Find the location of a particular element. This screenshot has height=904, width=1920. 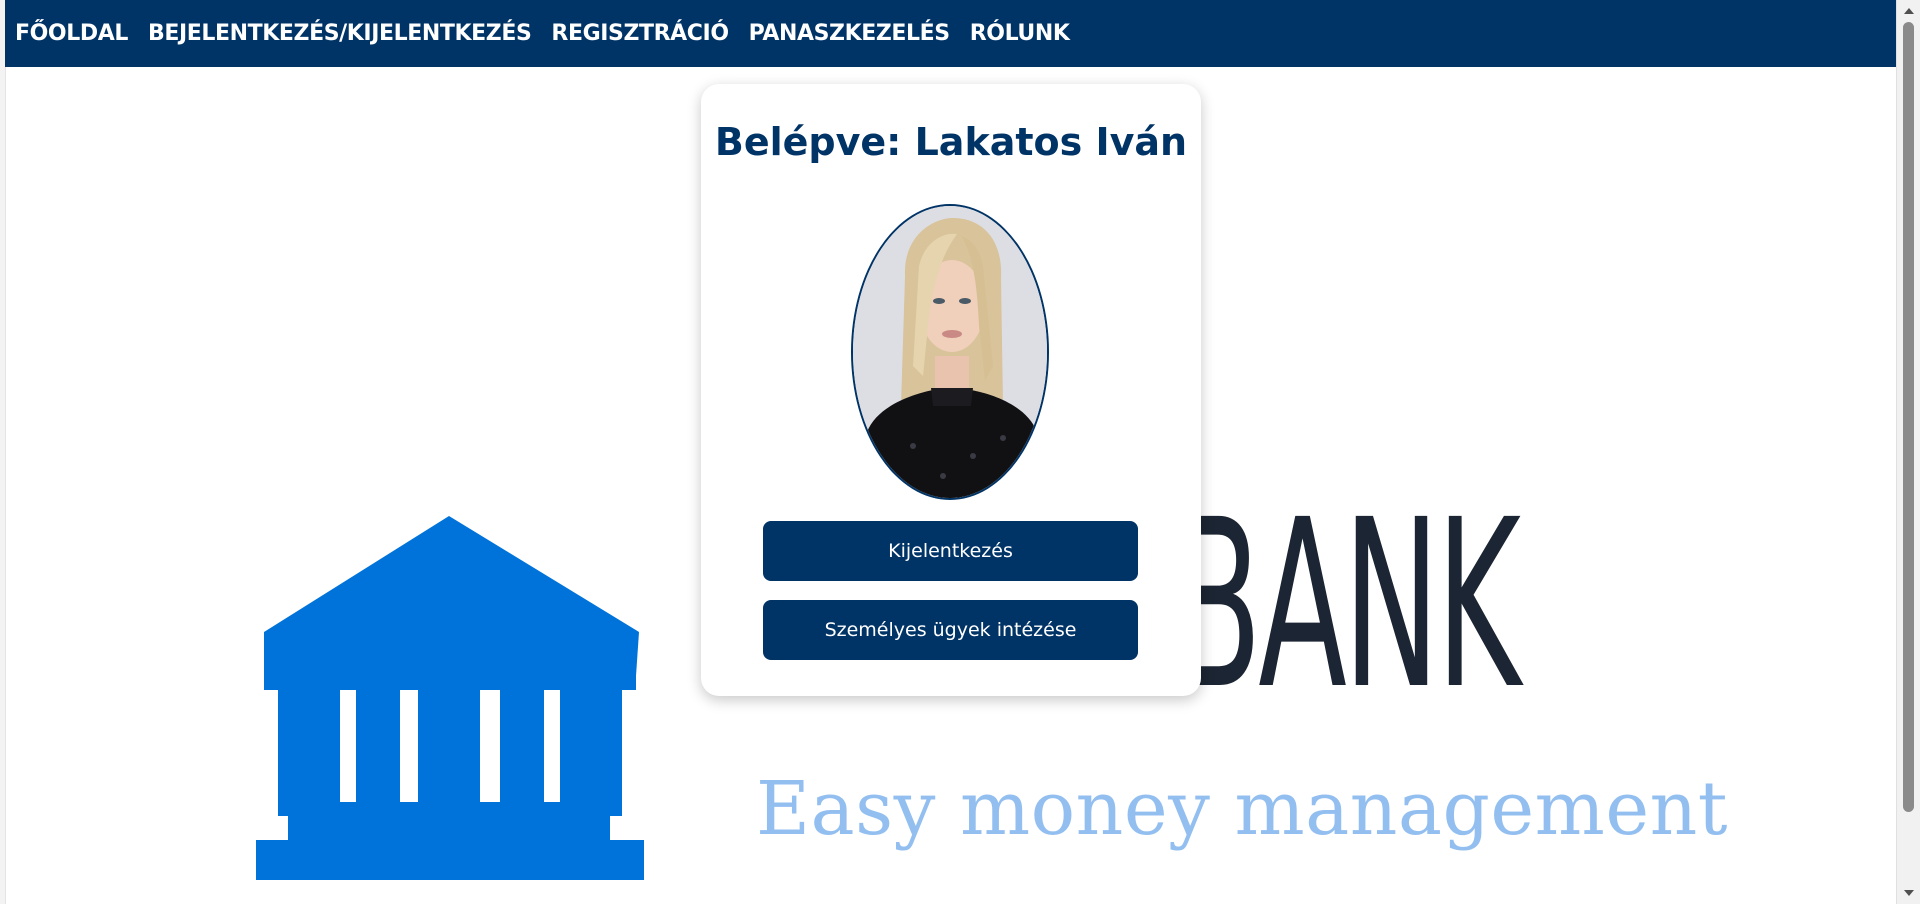

nav-complaints: PANASZKEZELÉS is located at coordinates (850, 33).